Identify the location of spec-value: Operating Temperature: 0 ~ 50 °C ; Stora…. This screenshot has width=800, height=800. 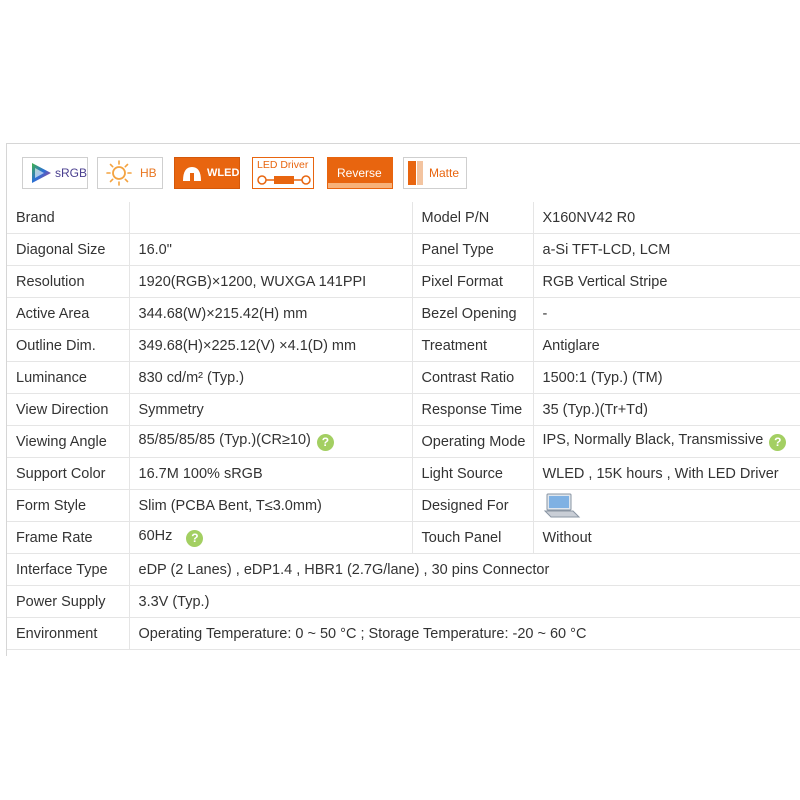
(464, 633).